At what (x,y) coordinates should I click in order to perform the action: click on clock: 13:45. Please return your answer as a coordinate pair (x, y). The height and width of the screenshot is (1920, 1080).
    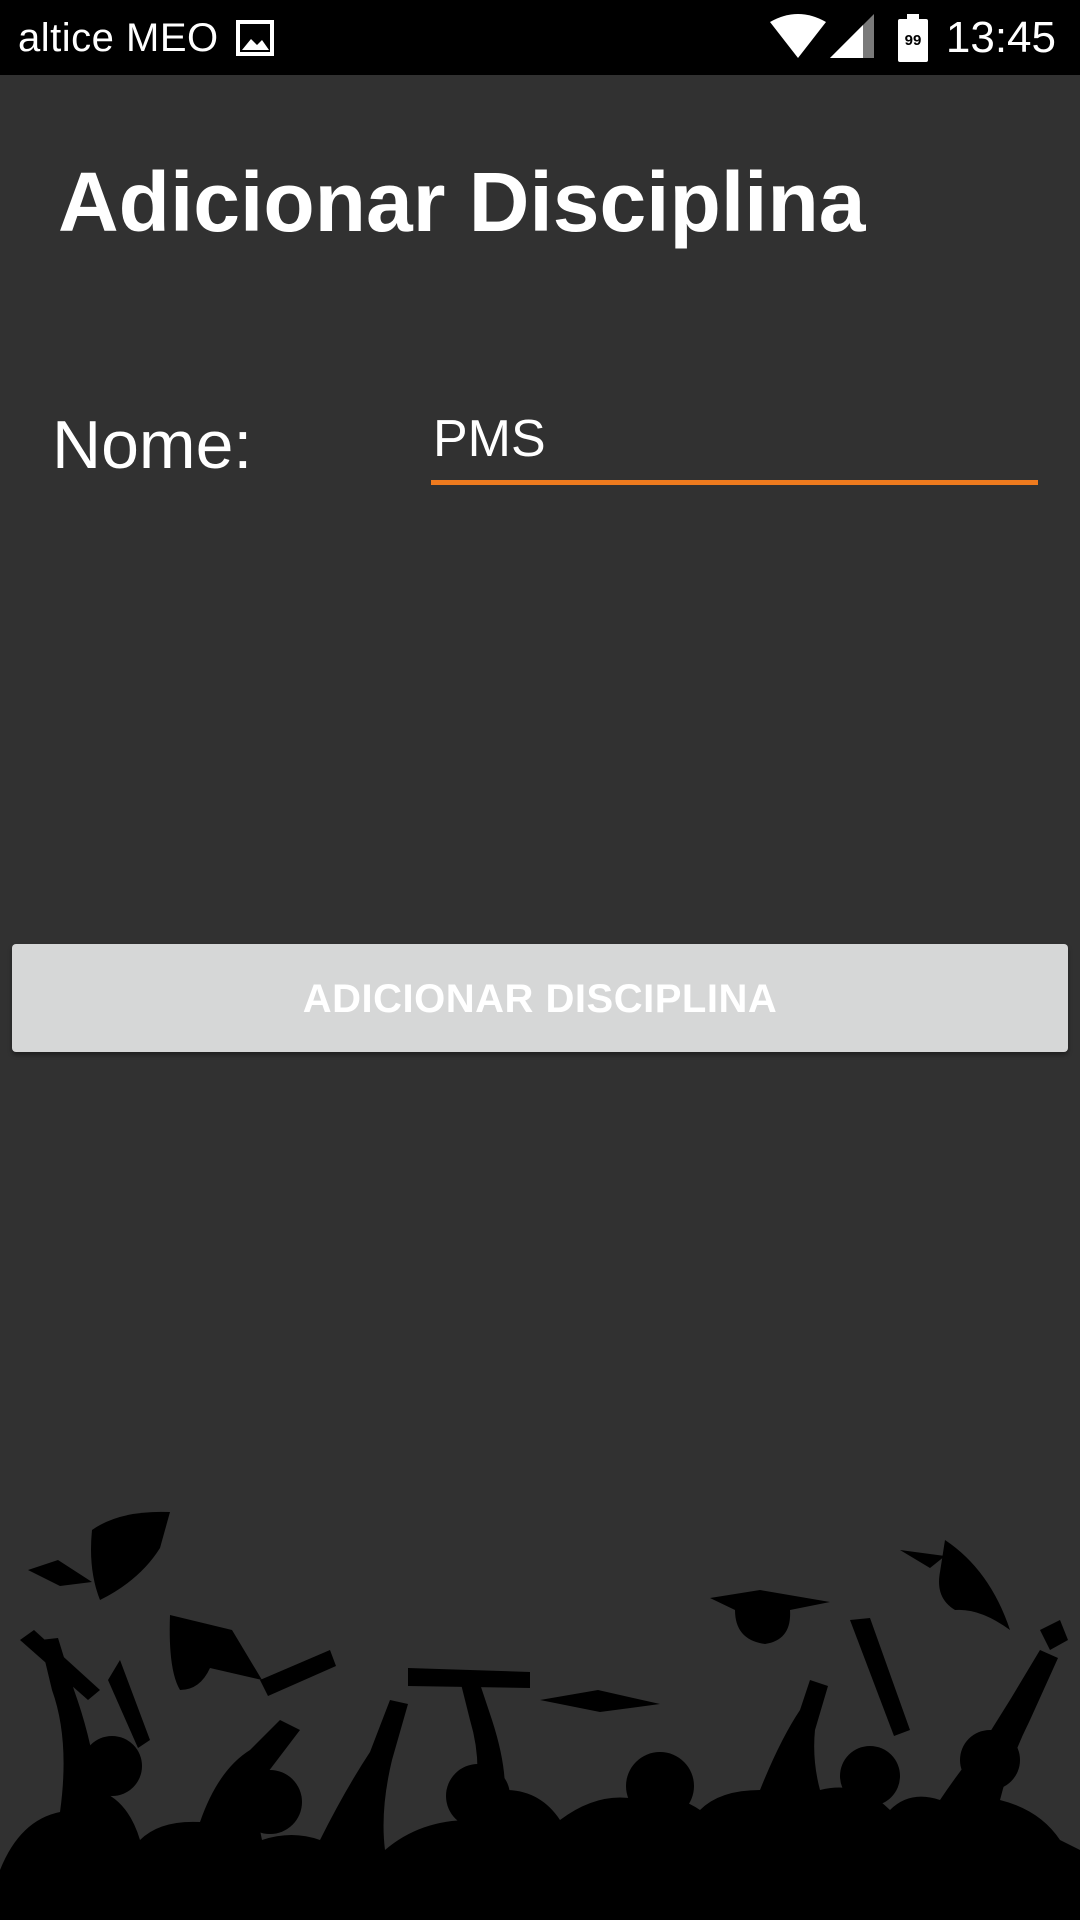
    Looking at the image, I should click on (1000, 37).